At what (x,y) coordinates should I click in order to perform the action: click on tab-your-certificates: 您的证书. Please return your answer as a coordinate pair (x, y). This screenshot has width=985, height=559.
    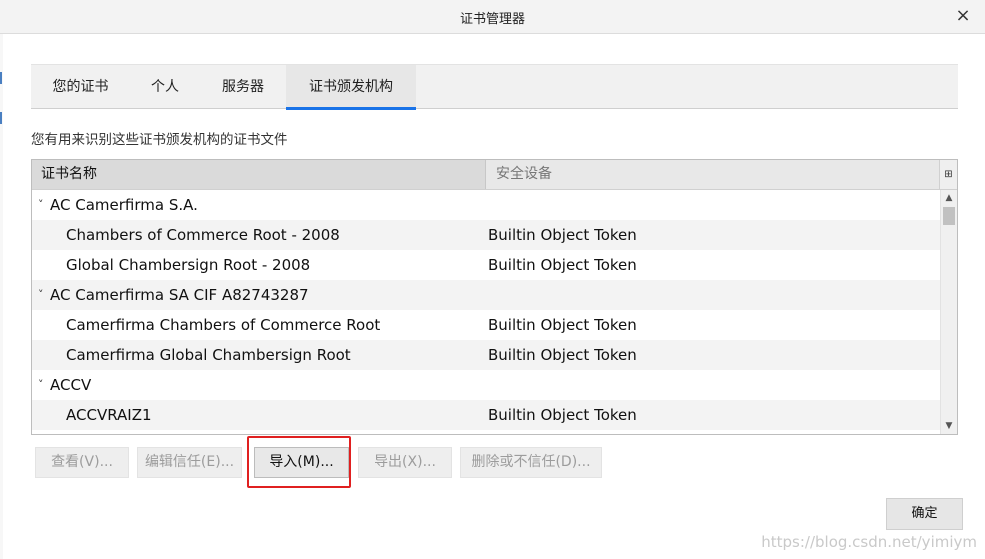
    Looking at the image, I should click on (80, 87).